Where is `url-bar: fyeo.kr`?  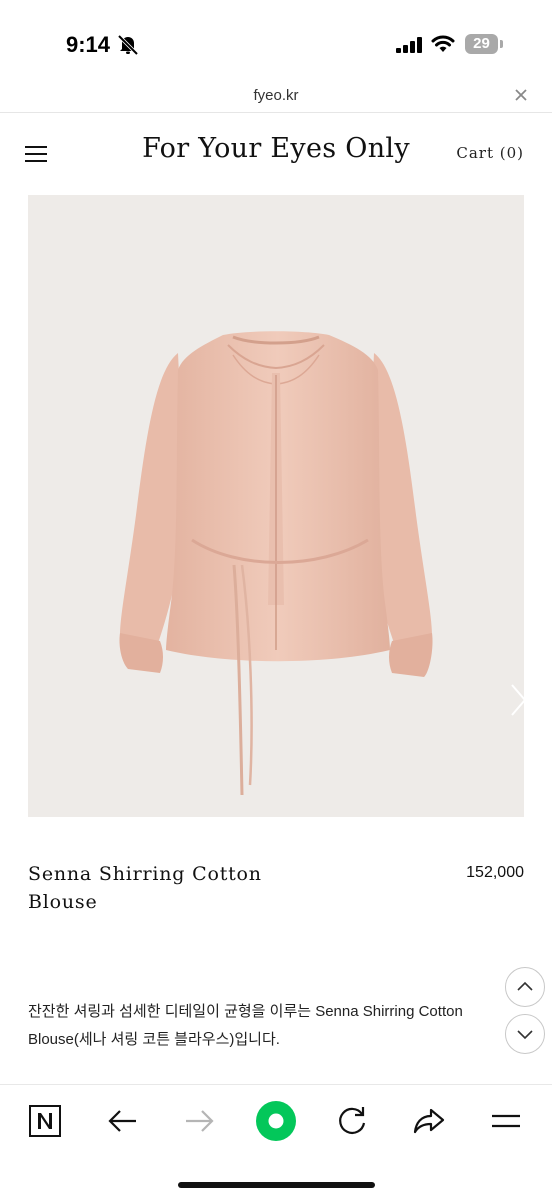 url-bar: fyeo.kr is located at coordinates (276, 98).